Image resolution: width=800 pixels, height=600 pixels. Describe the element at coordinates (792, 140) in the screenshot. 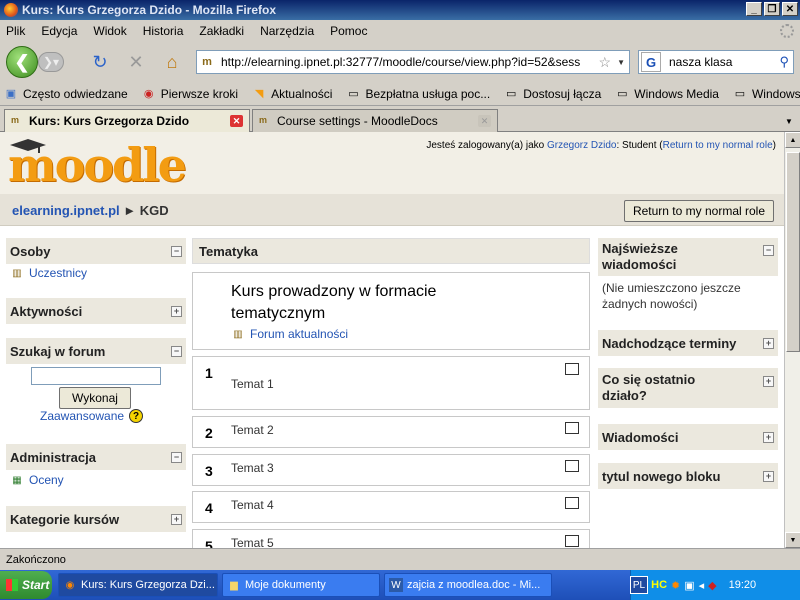

I see `scroll-up-icon: ▲` at that location.